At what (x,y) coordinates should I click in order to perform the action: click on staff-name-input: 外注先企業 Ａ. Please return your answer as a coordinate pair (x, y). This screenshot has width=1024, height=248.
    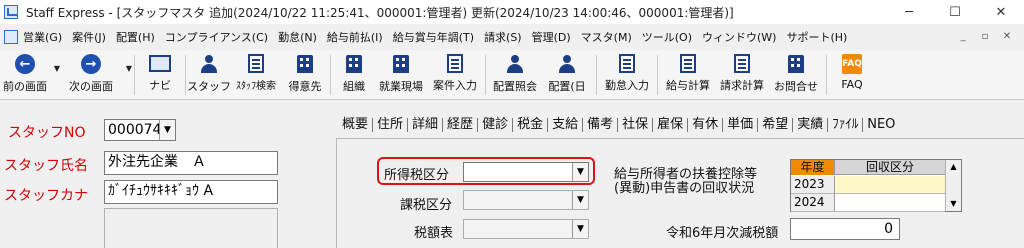
    Looking at the image, I should click on (191, 163).